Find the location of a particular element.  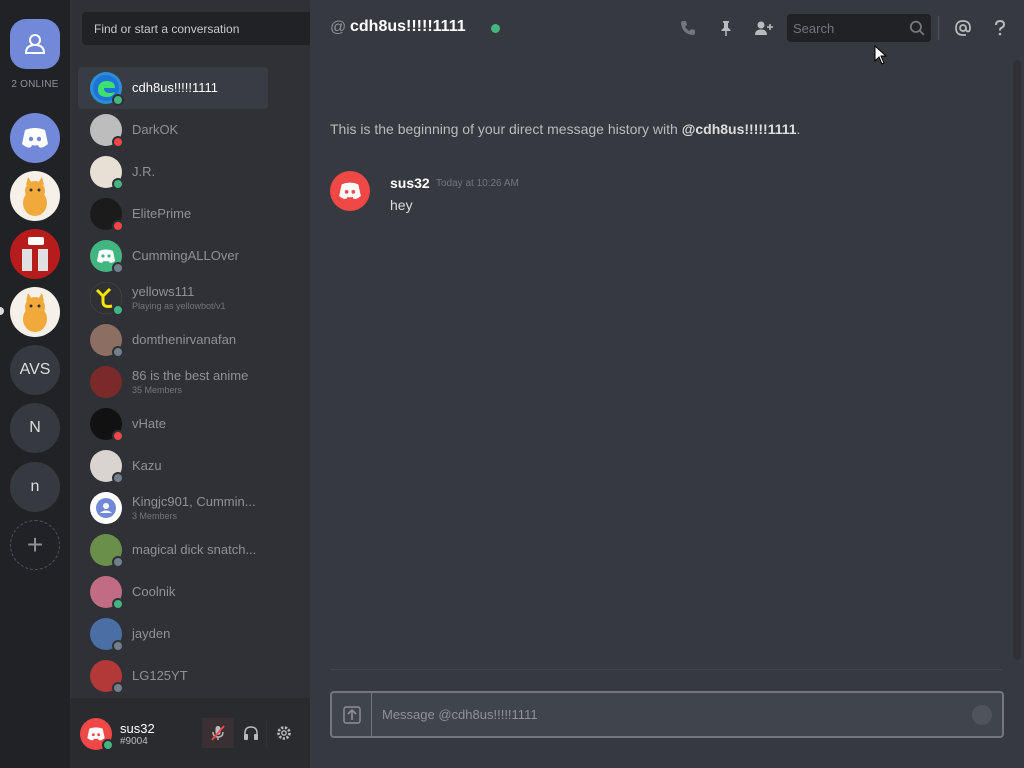

dm-item: yellows111 Playing as yellowbot/v1 is located at coordinates (173, 298).